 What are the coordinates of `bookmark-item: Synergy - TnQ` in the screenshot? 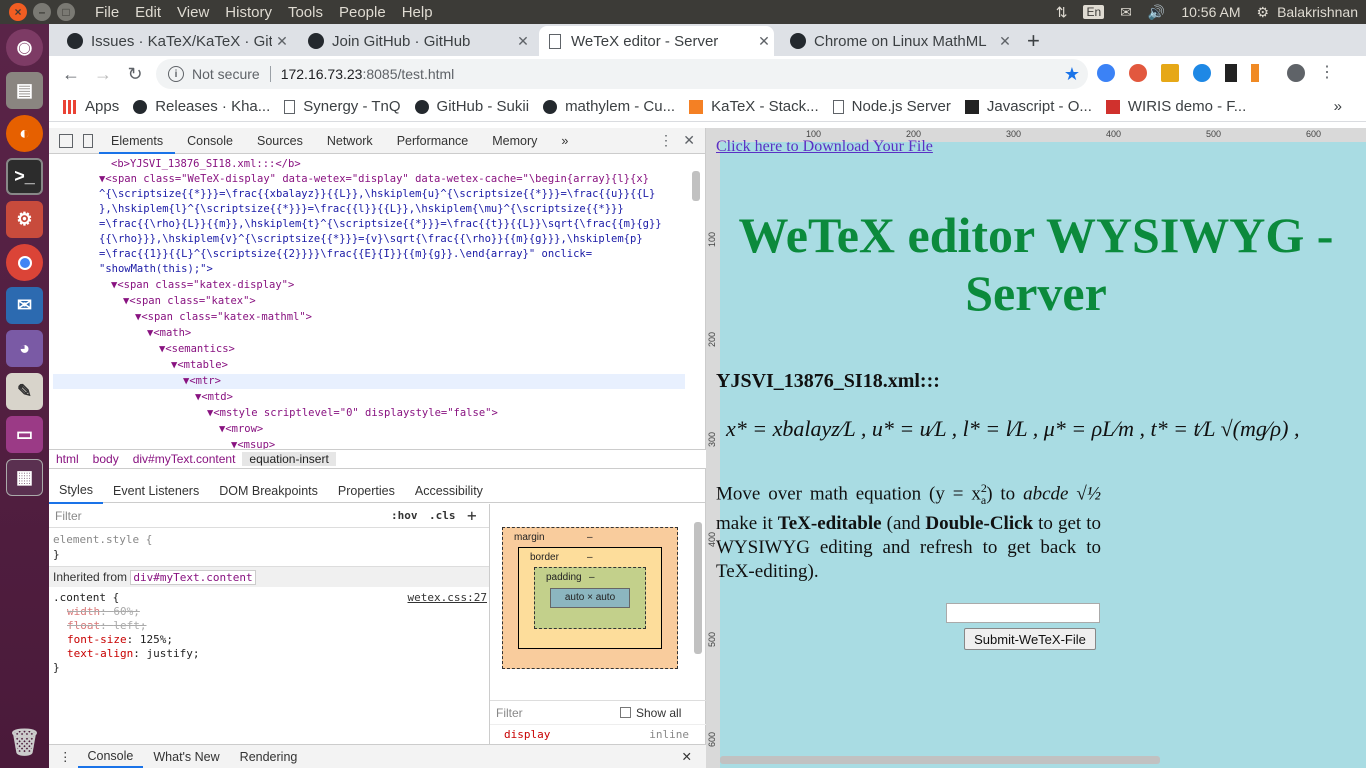 It's located at (342, 106).